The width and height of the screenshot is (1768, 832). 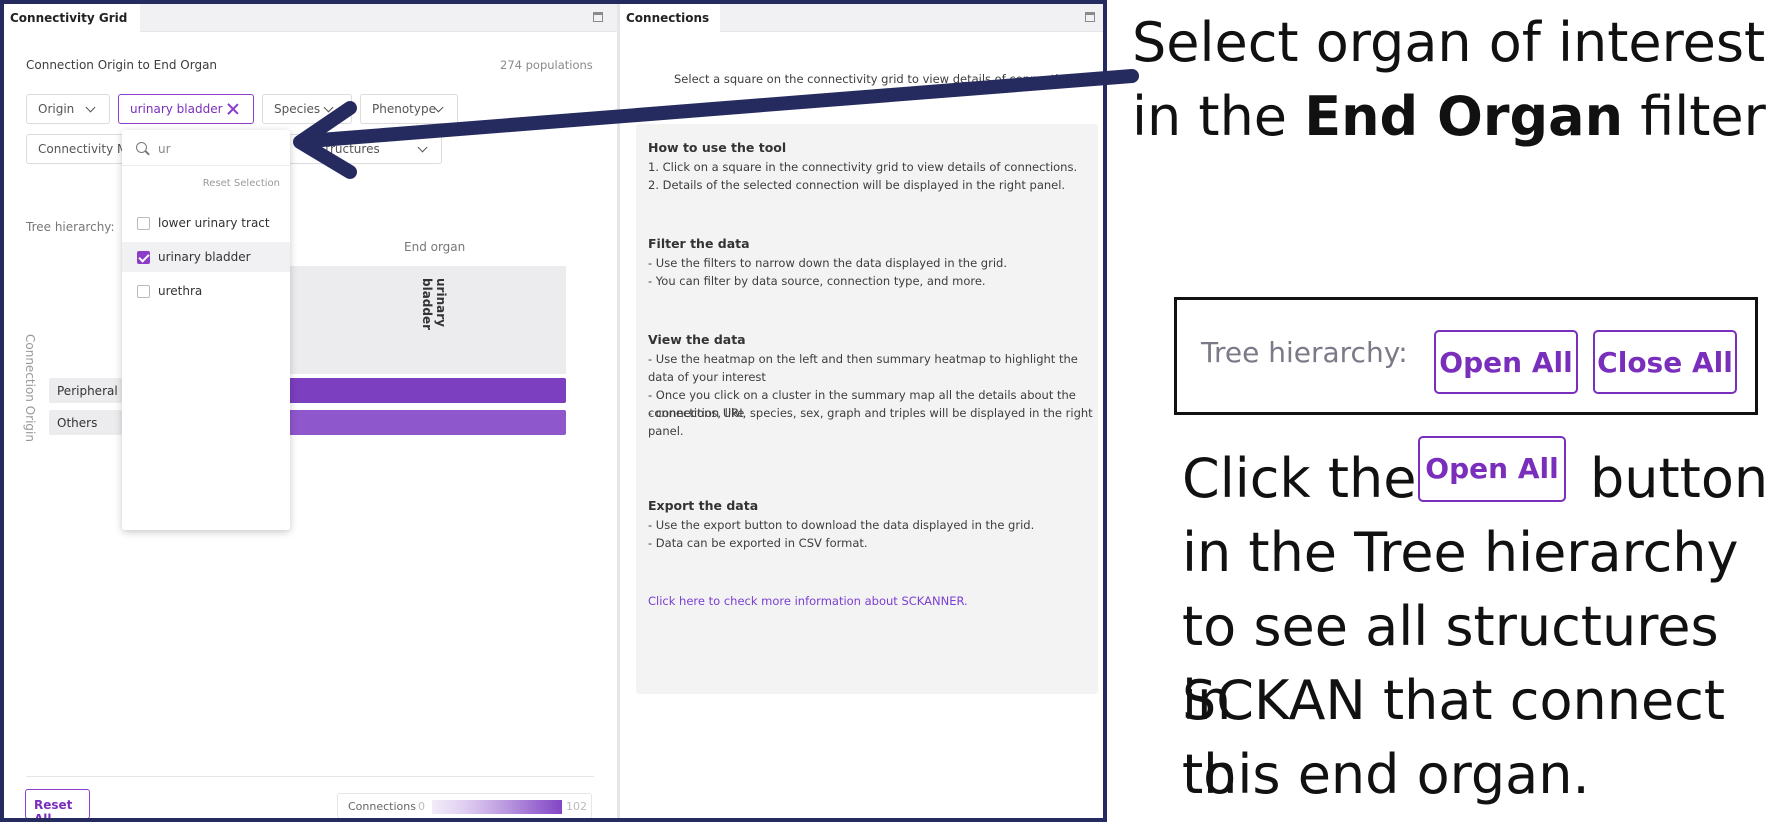 I want to click on callout-open-all-button: Open All, so click(x=1506, y=362).